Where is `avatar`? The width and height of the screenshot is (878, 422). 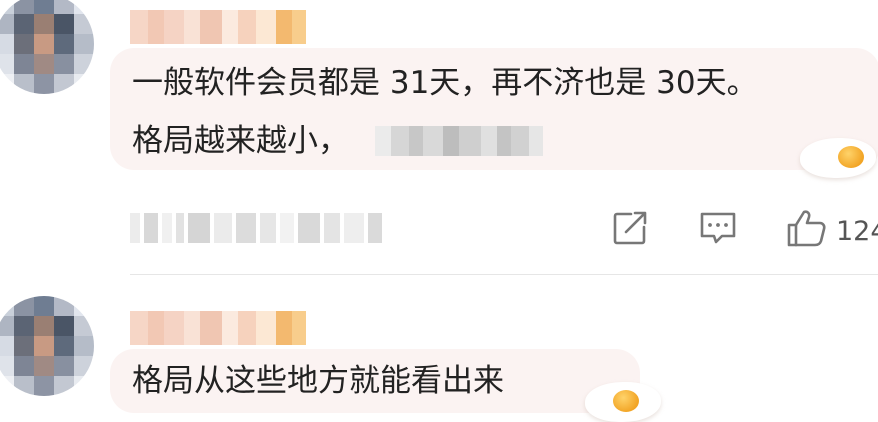
avatar is located at coordinates (47, 346).